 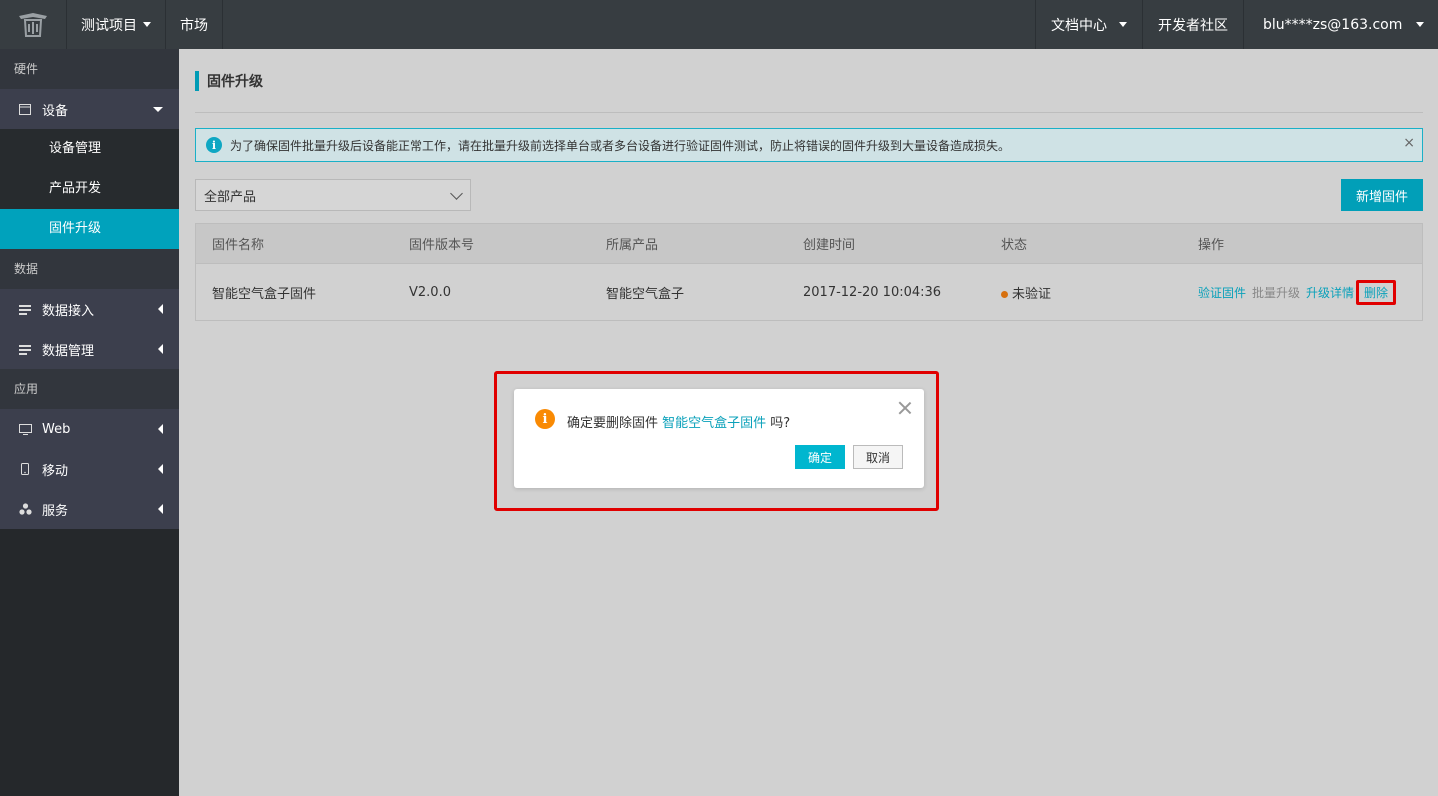 What do you see at coordinates (264, 294) in the screenshot?
I see `firmware-name: 智能空气盒子固件` at bounding box center [264, 294].